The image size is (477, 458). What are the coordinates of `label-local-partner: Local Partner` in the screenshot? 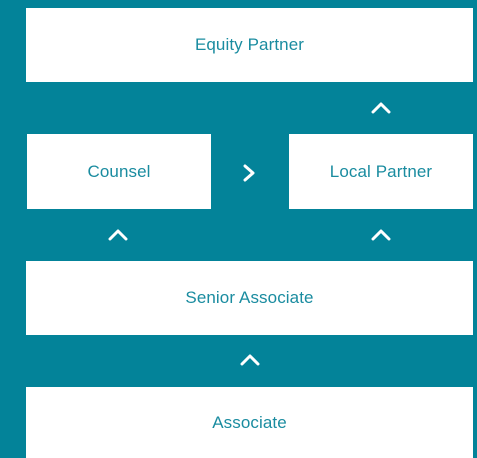 It's located at (381, 171).